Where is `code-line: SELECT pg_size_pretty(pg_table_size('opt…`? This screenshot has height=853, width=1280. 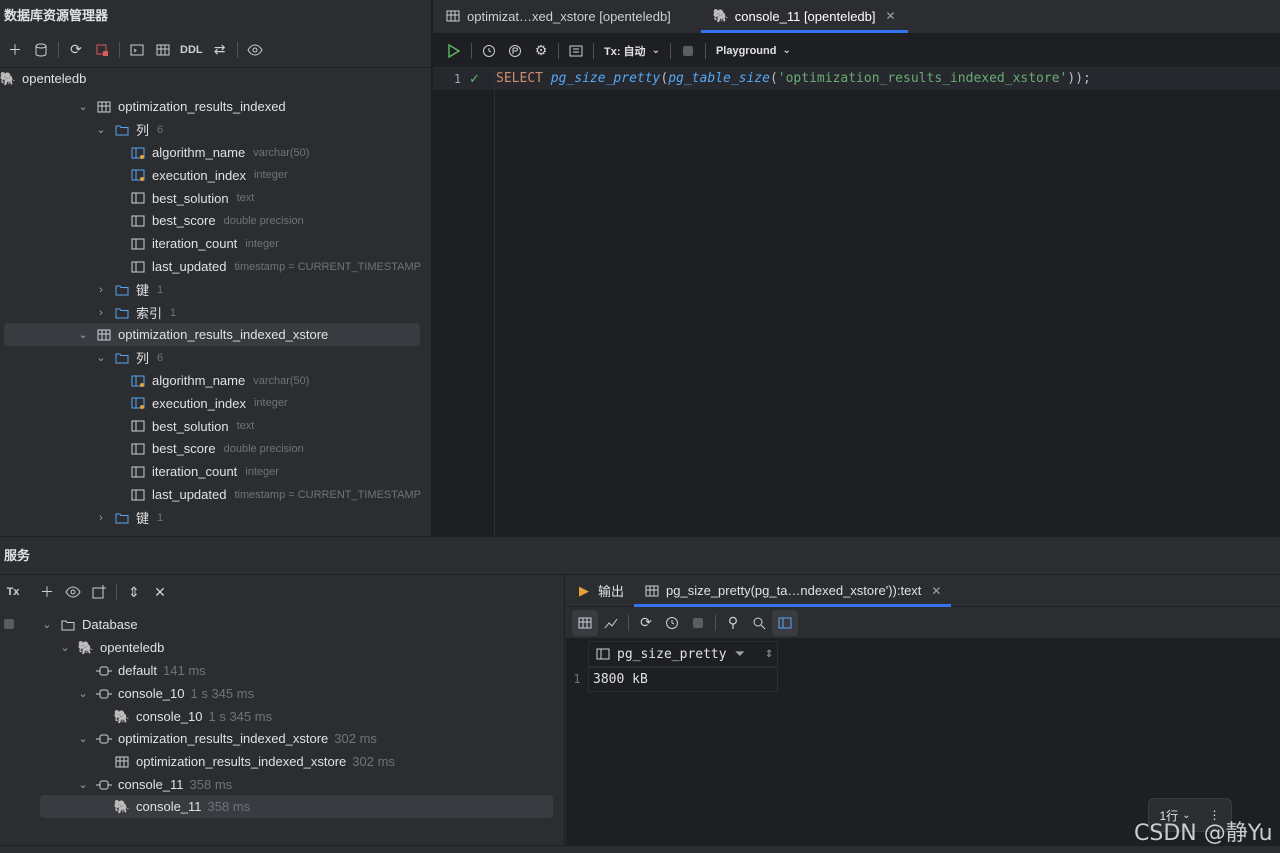 code-line: SELECT pg_size_pretty(pg_table_size('opt… is located at coordinates (887, 79).